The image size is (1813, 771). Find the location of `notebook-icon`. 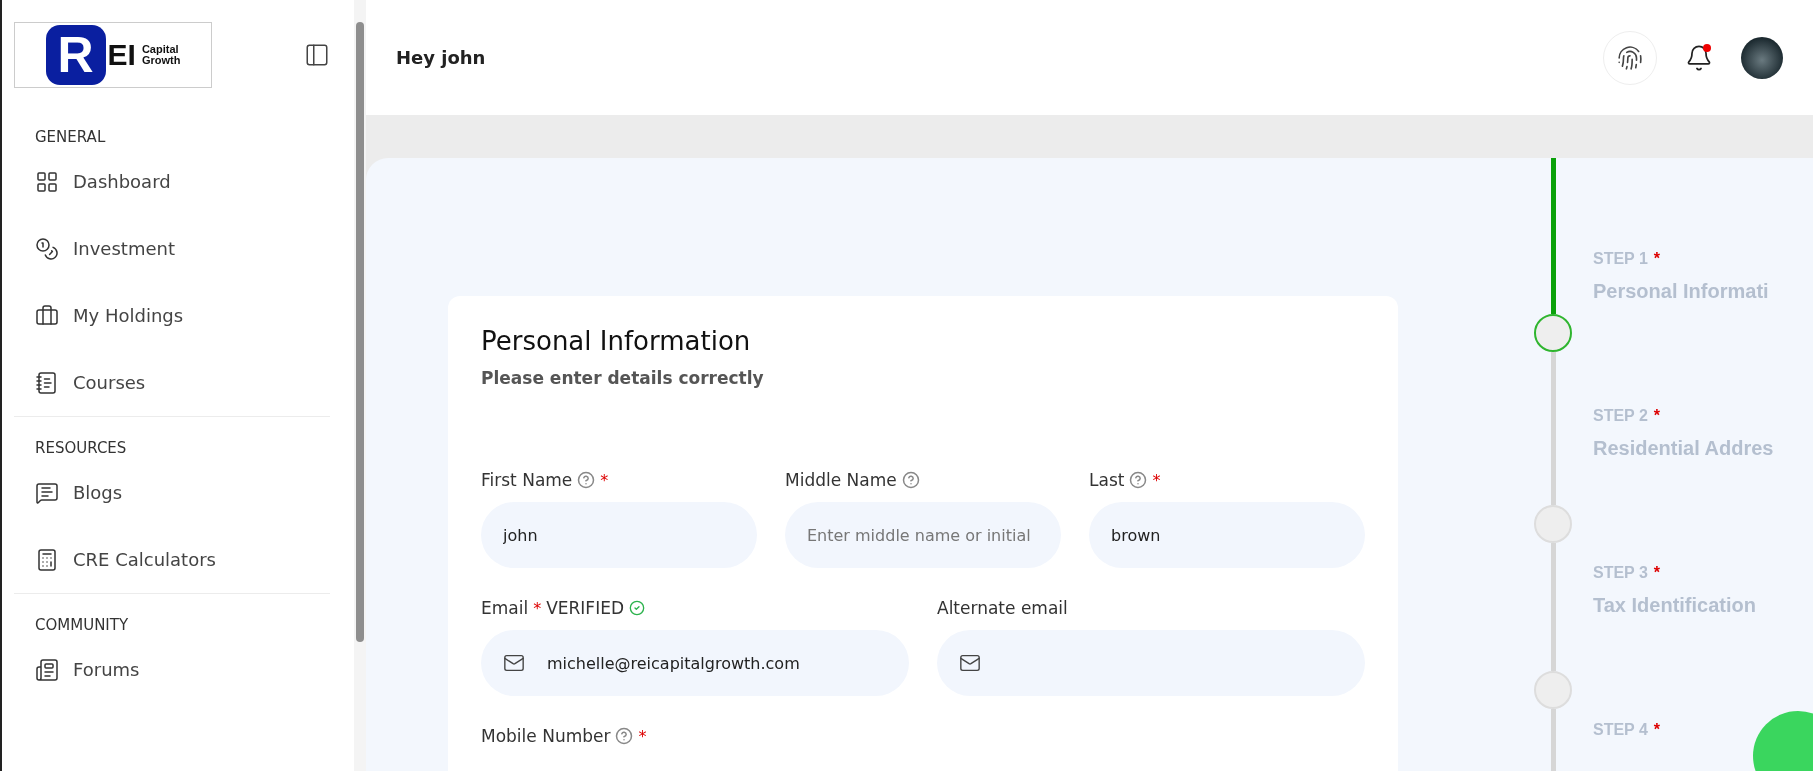

notebook-icon is located at coordinates (47, 382).